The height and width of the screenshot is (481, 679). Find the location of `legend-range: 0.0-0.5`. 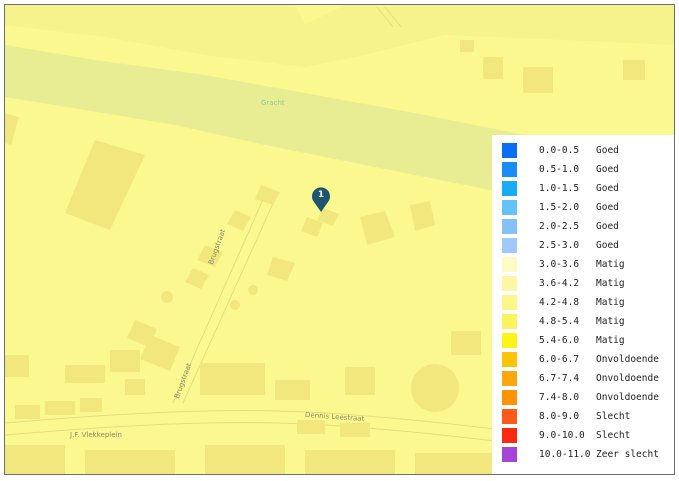

legend-range: 0.0-0.5 is located at coordinates (559, 150).